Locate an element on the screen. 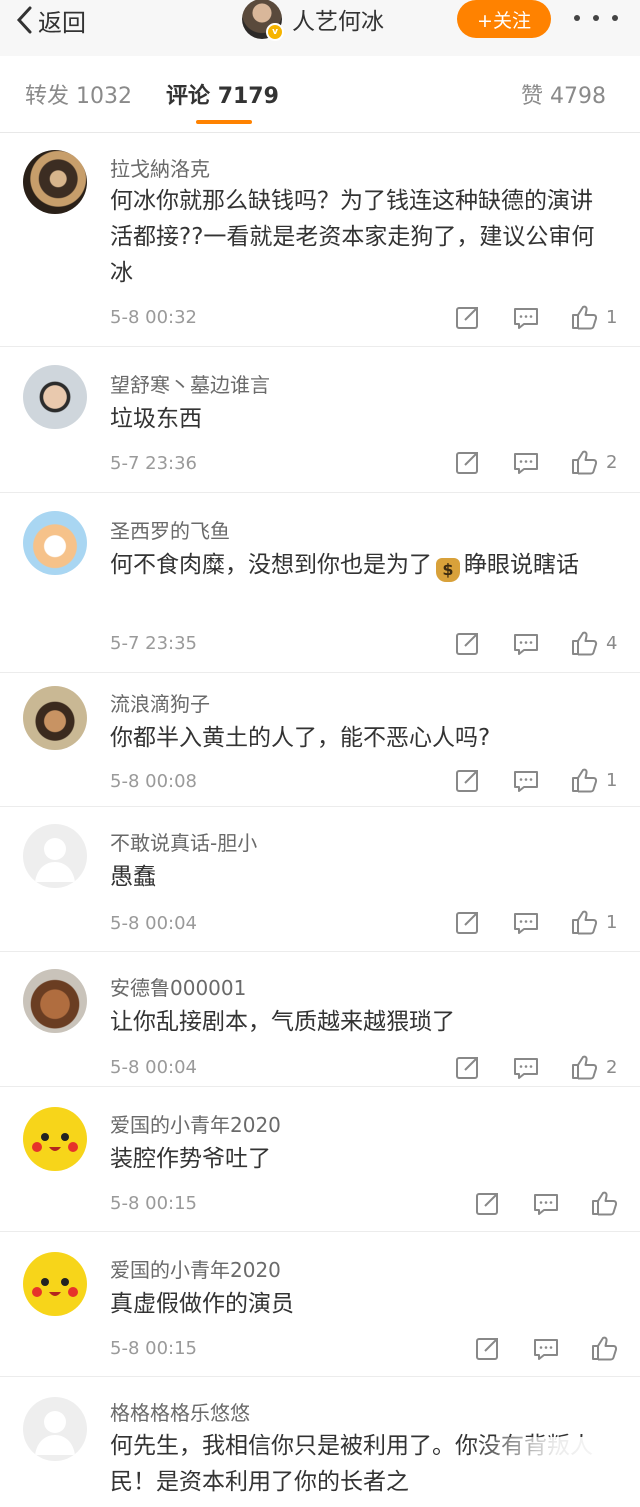 This screenshot has height=1507, width=640. tab-count: 7179 is located at coordinates (248, 96).